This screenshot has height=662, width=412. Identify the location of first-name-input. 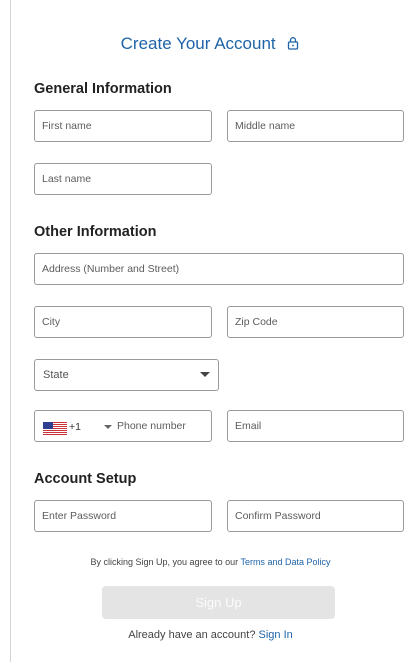
(123, 126).